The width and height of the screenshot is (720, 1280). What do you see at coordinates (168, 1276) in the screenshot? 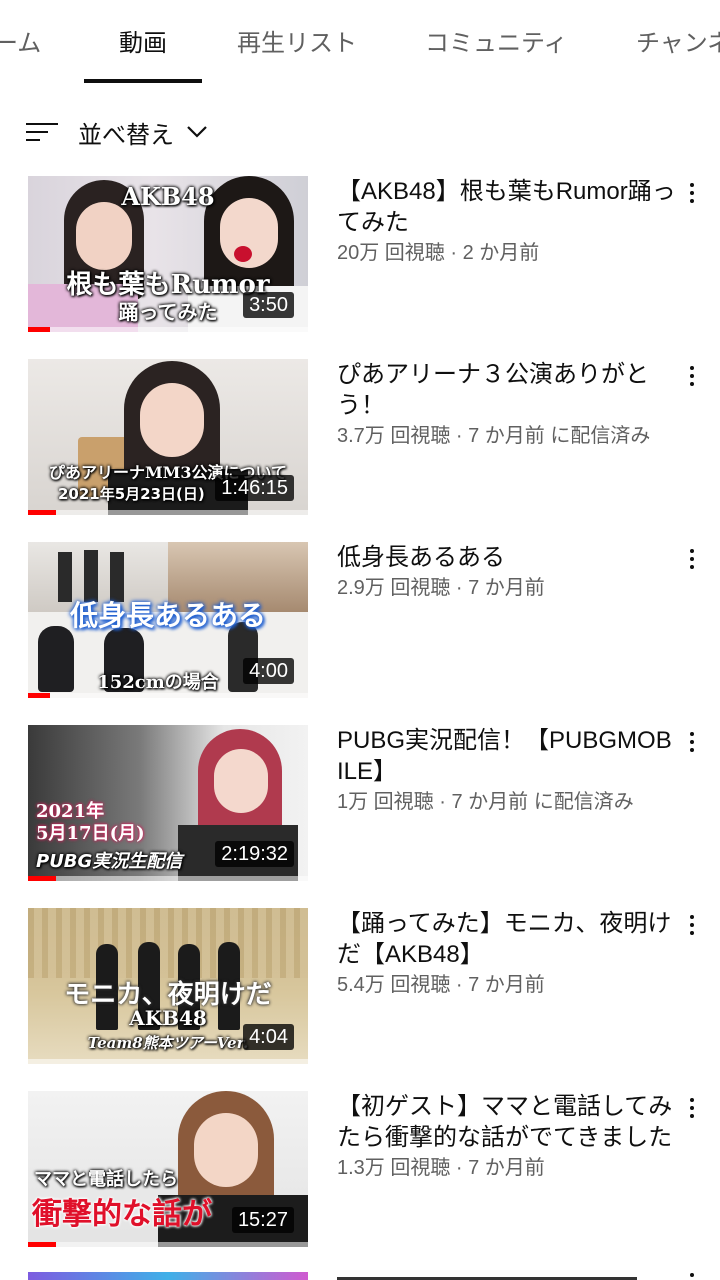
I see `next-video-thumbnail-peek` at bounding box center [168, 1276].